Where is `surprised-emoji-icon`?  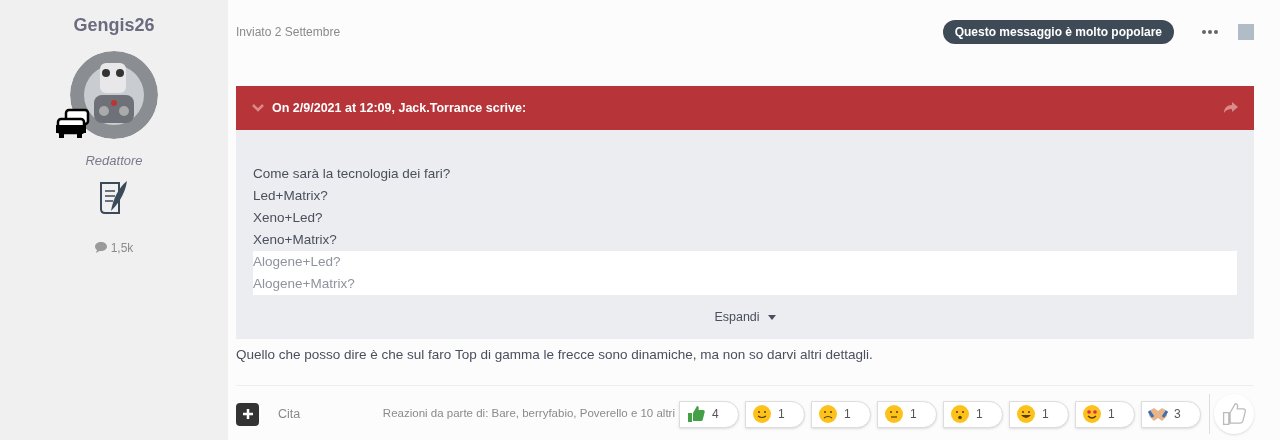 surprised-emoji-icon is located at coordinates (960, 414).